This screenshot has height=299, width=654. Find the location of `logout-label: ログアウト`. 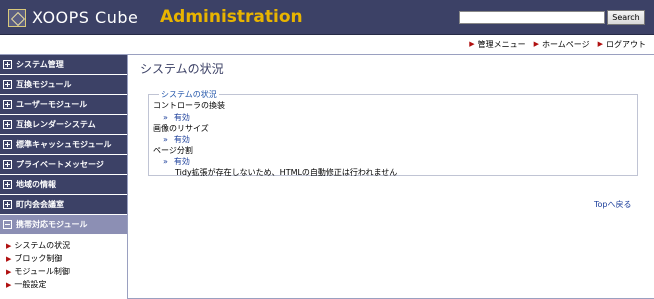

logout-label: ログアウト is located at coordinates (626, 44).